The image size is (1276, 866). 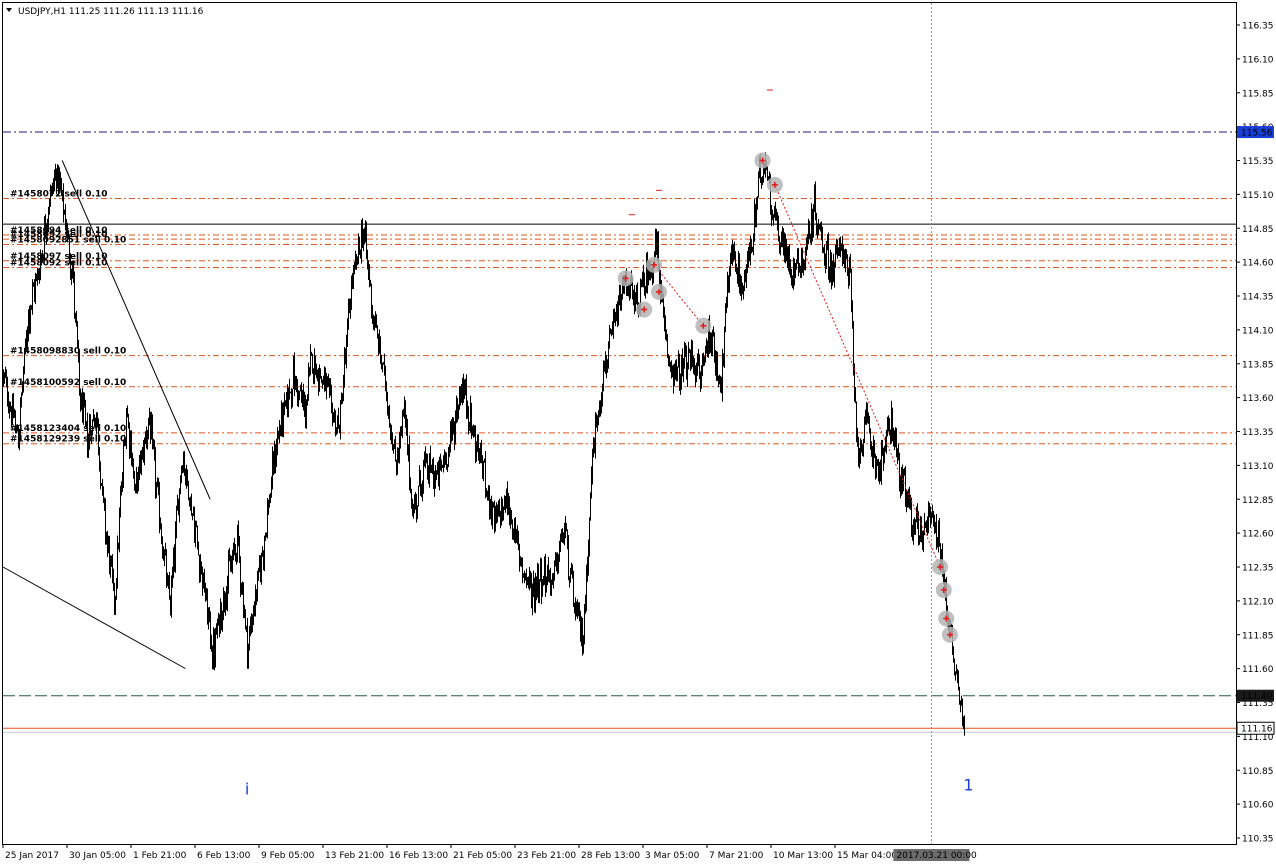 I want to click on y-tick-label: 112.60, so click(x=1258, y=535).